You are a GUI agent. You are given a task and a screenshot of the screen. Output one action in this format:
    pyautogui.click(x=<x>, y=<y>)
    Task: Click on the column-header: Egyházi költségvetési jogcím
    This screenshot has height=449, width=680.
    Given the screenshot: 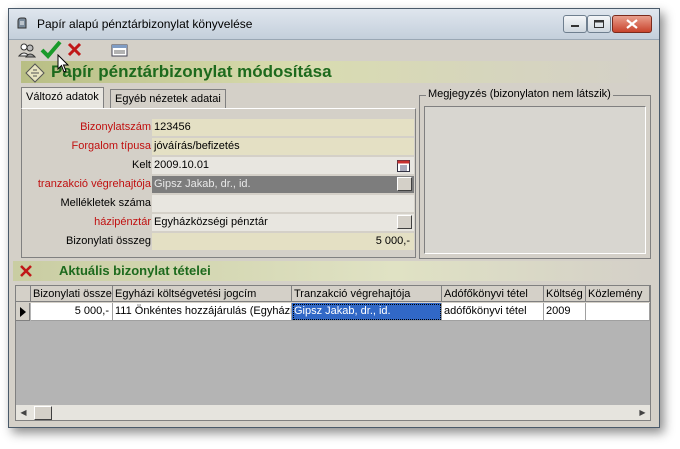 What is the action you would take?
    pyautogui.click(x=202, y=294)
    